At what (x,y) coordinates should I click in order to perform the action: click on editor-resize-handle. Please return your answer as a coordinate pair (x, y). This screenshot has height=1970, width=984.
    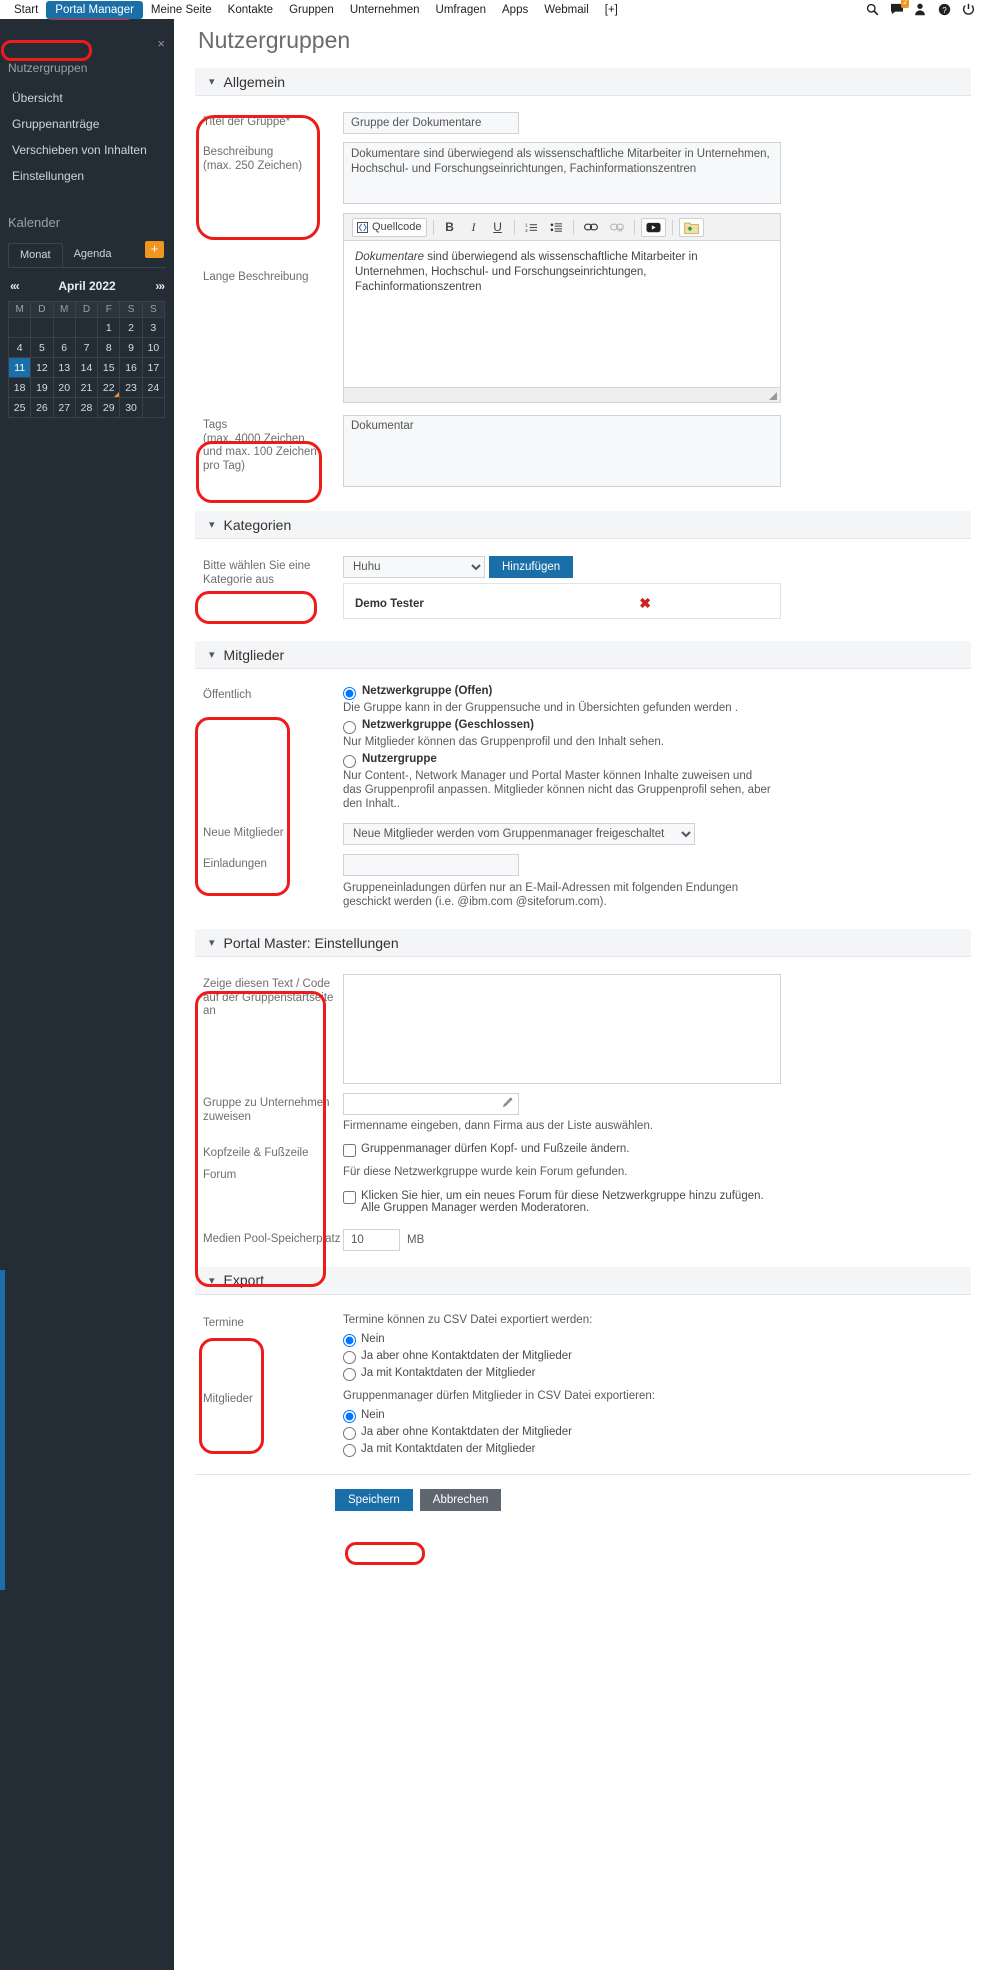
    Looking at the image, I should click on (562, 394).